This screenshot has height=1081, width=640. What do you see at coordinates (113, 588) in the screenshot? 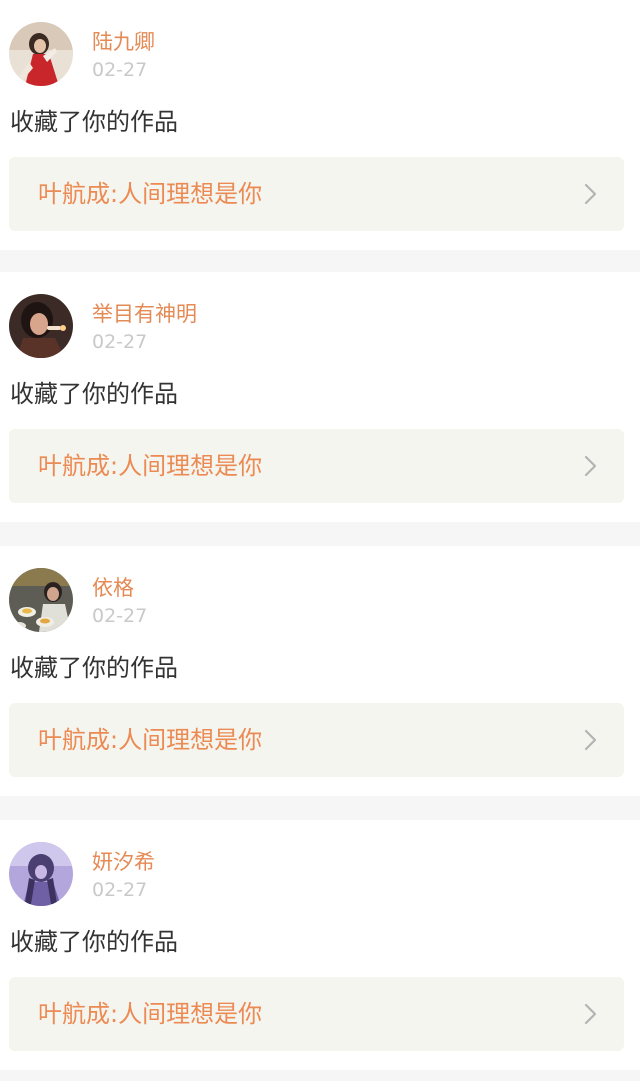
I see `username: 依格` at bounding box center [113, 588].